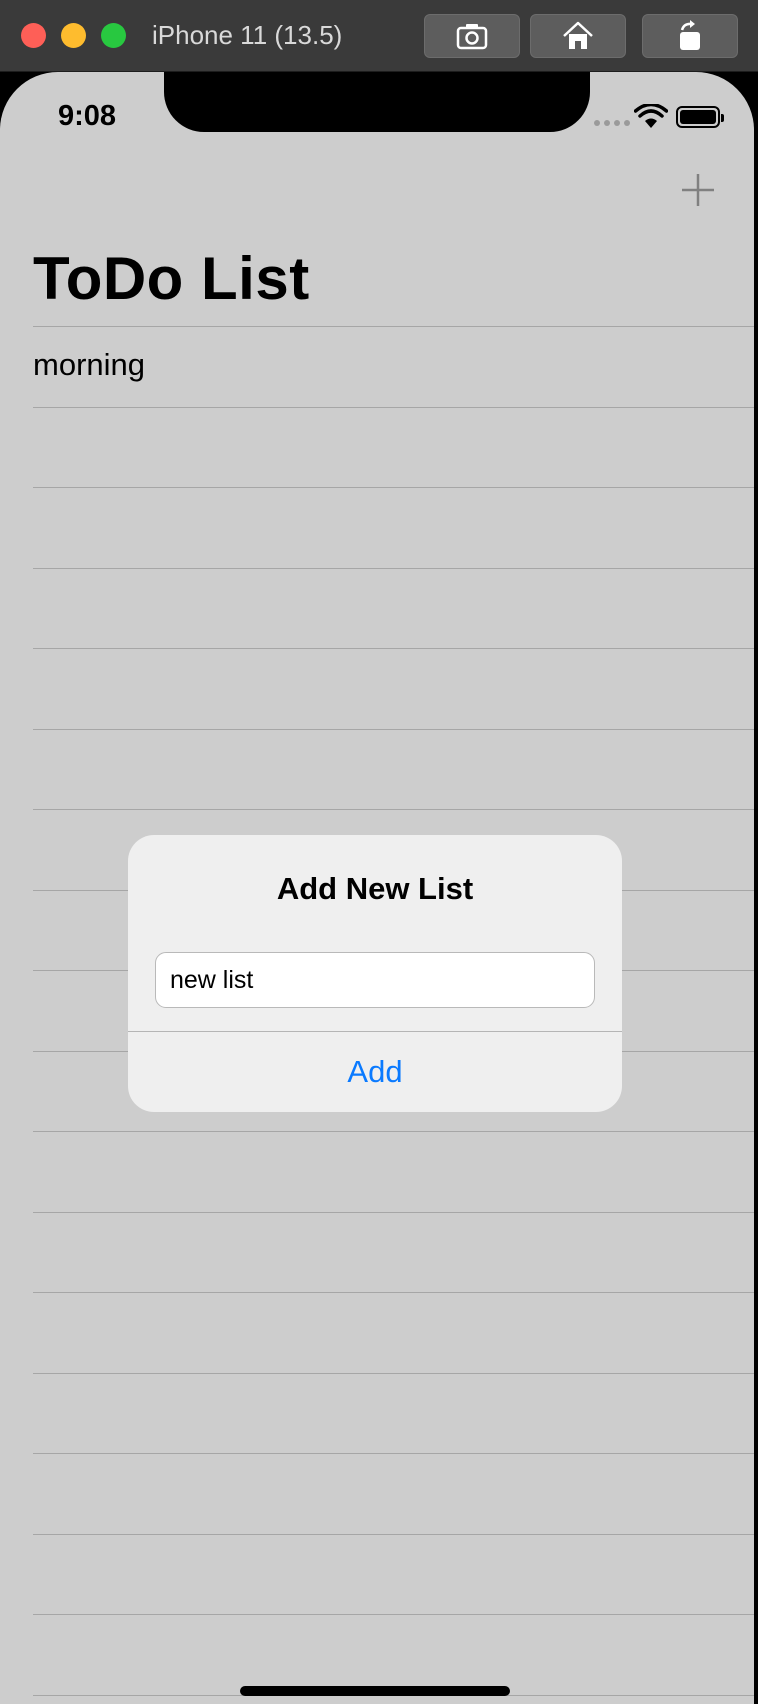 Image resolution: width=758 pixels, height=1704 pixels. What do you see at coordinates (87, 116) in the screenshot?
I see `status-time: 9:08` at bounding box center [87, 116].